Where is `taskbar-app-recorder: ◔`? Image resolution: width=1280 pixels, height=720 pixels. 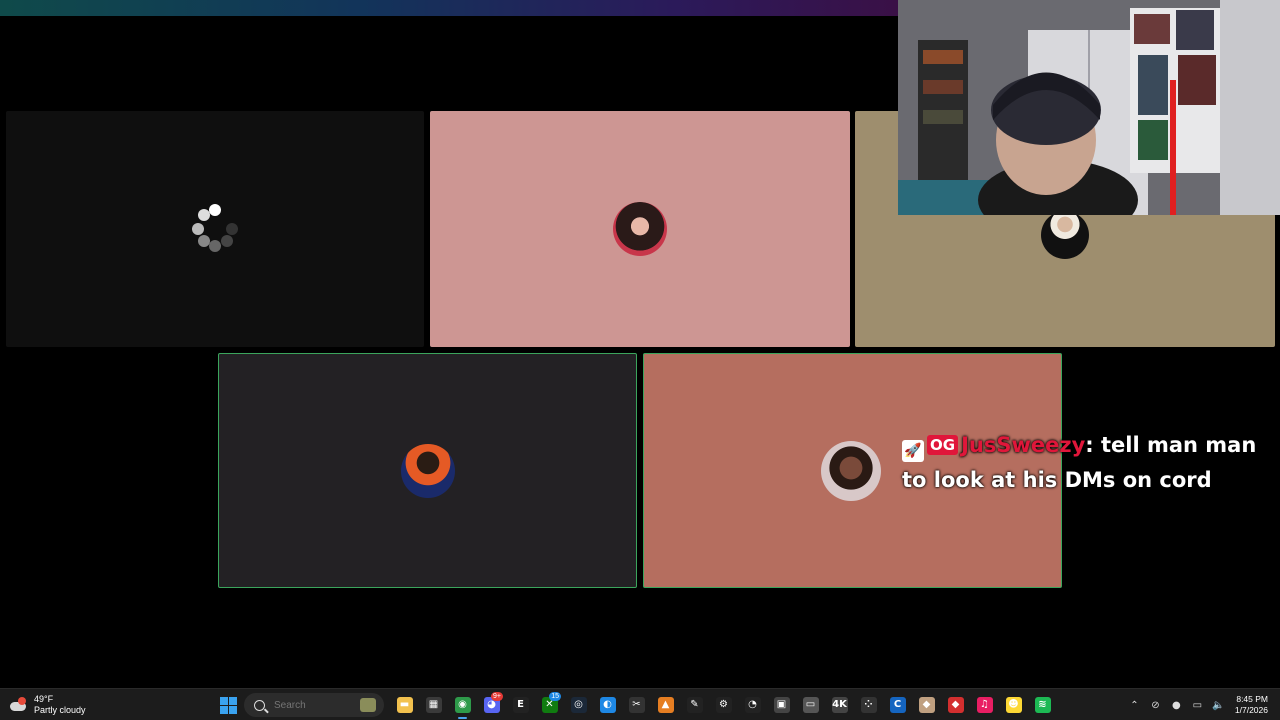 taskbar-app-recorder: ◔ is located at coordinates (752, 705).